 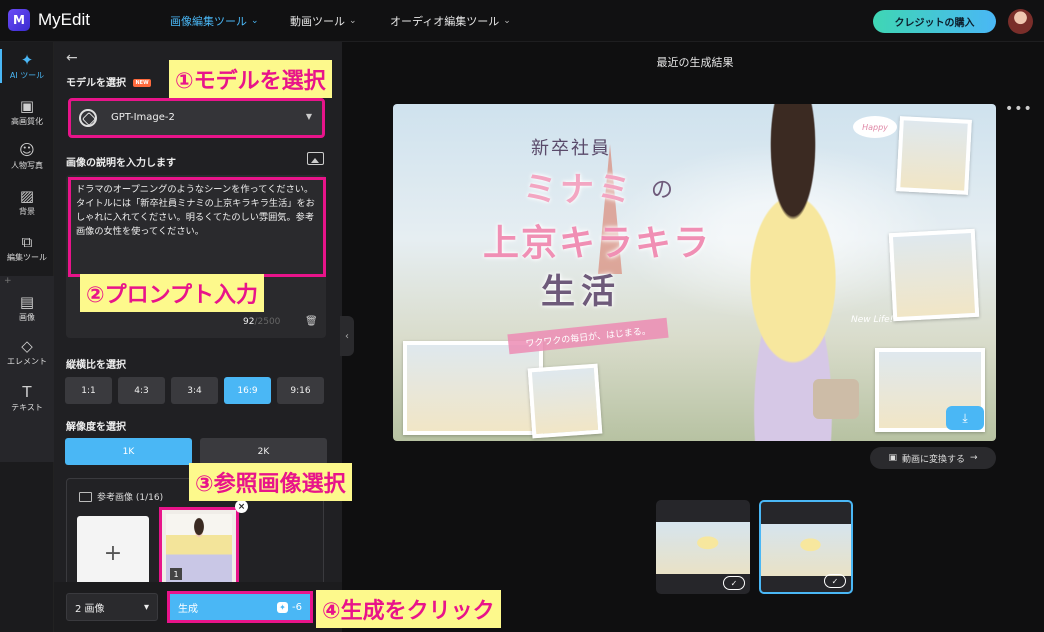 What do you see at coordinates (27, 106) in the screenshot?
I see `enhance-icon: ▣` at bounding box center [27, 106].